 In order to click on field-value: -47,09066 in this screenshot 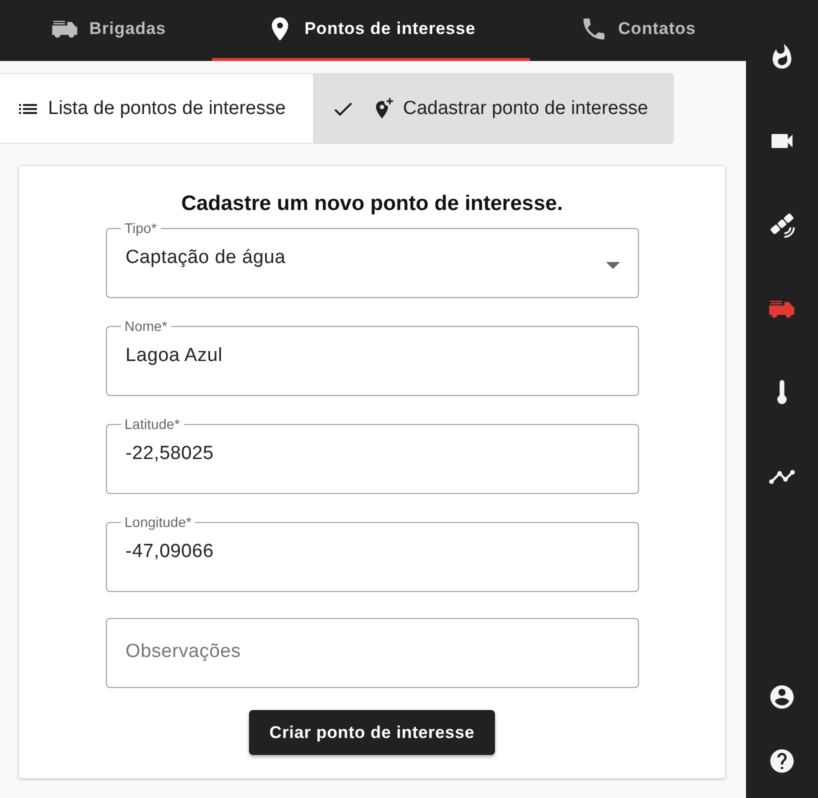, I will do `click(276, 552)`.